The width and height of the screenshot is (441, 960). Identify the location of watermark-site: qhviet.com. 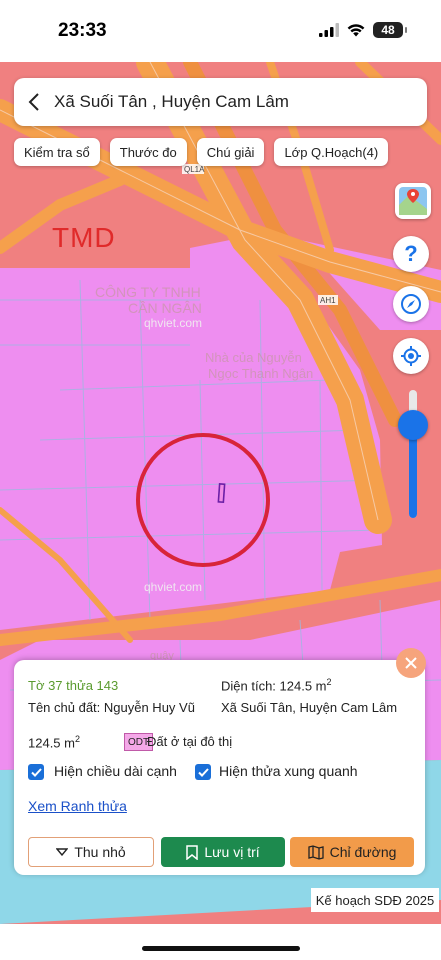
(173, 323).